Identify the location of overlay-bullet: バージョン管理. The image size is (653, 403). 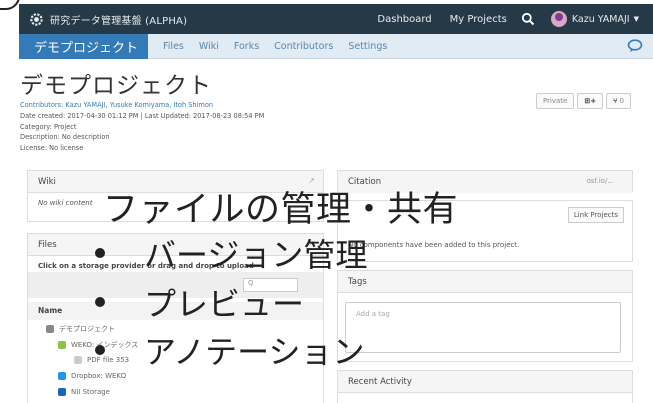
(231, 253).